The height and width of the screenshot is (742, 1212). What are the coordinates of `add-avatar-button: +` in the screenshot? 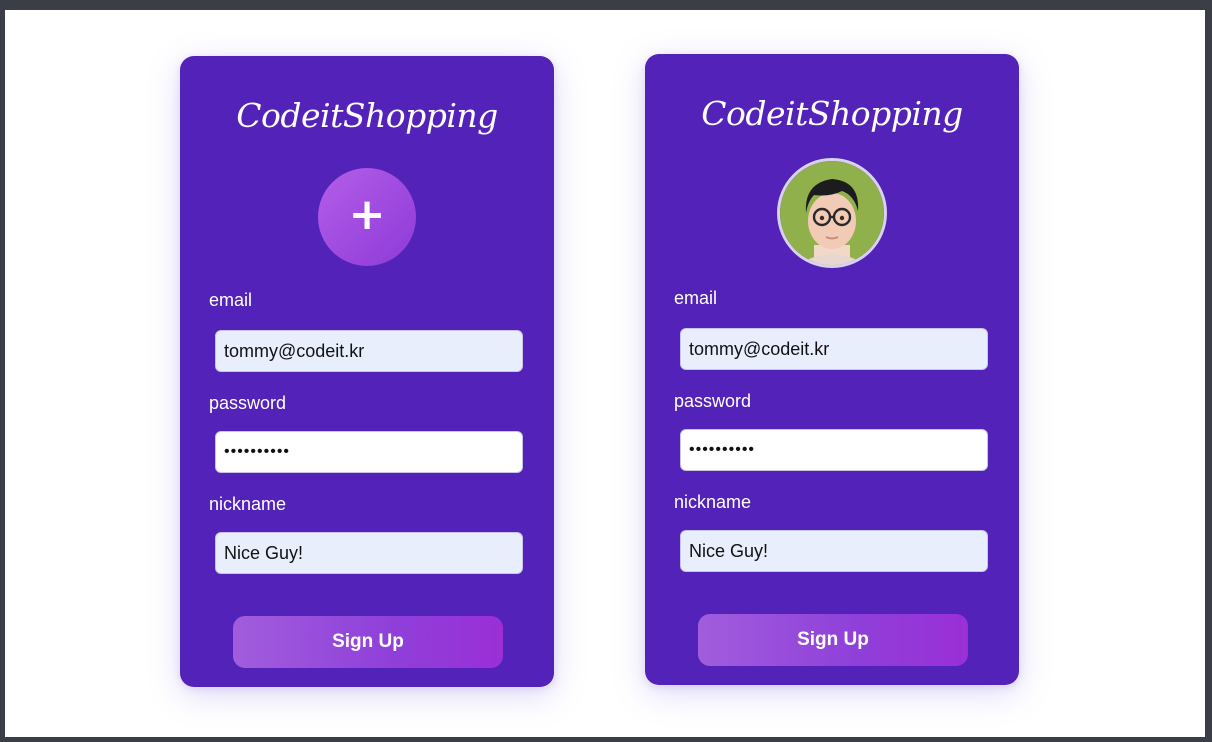 It's located at (367, 217).